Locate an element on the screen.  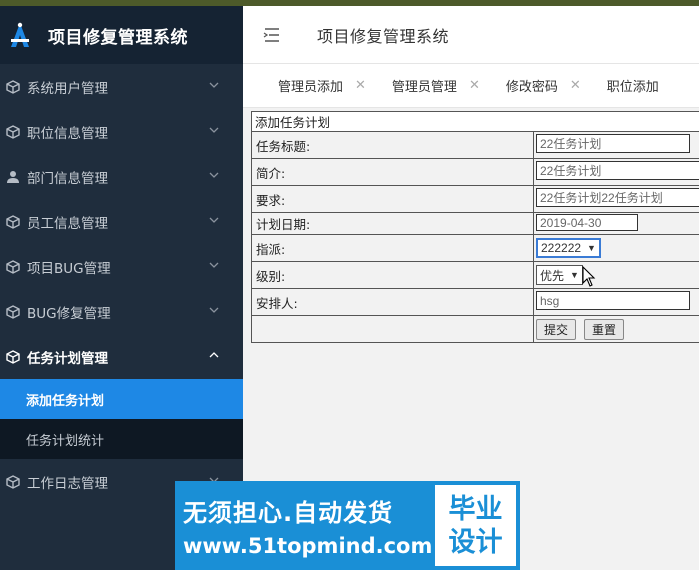
empty-cell is located at coordinates (392, 329).